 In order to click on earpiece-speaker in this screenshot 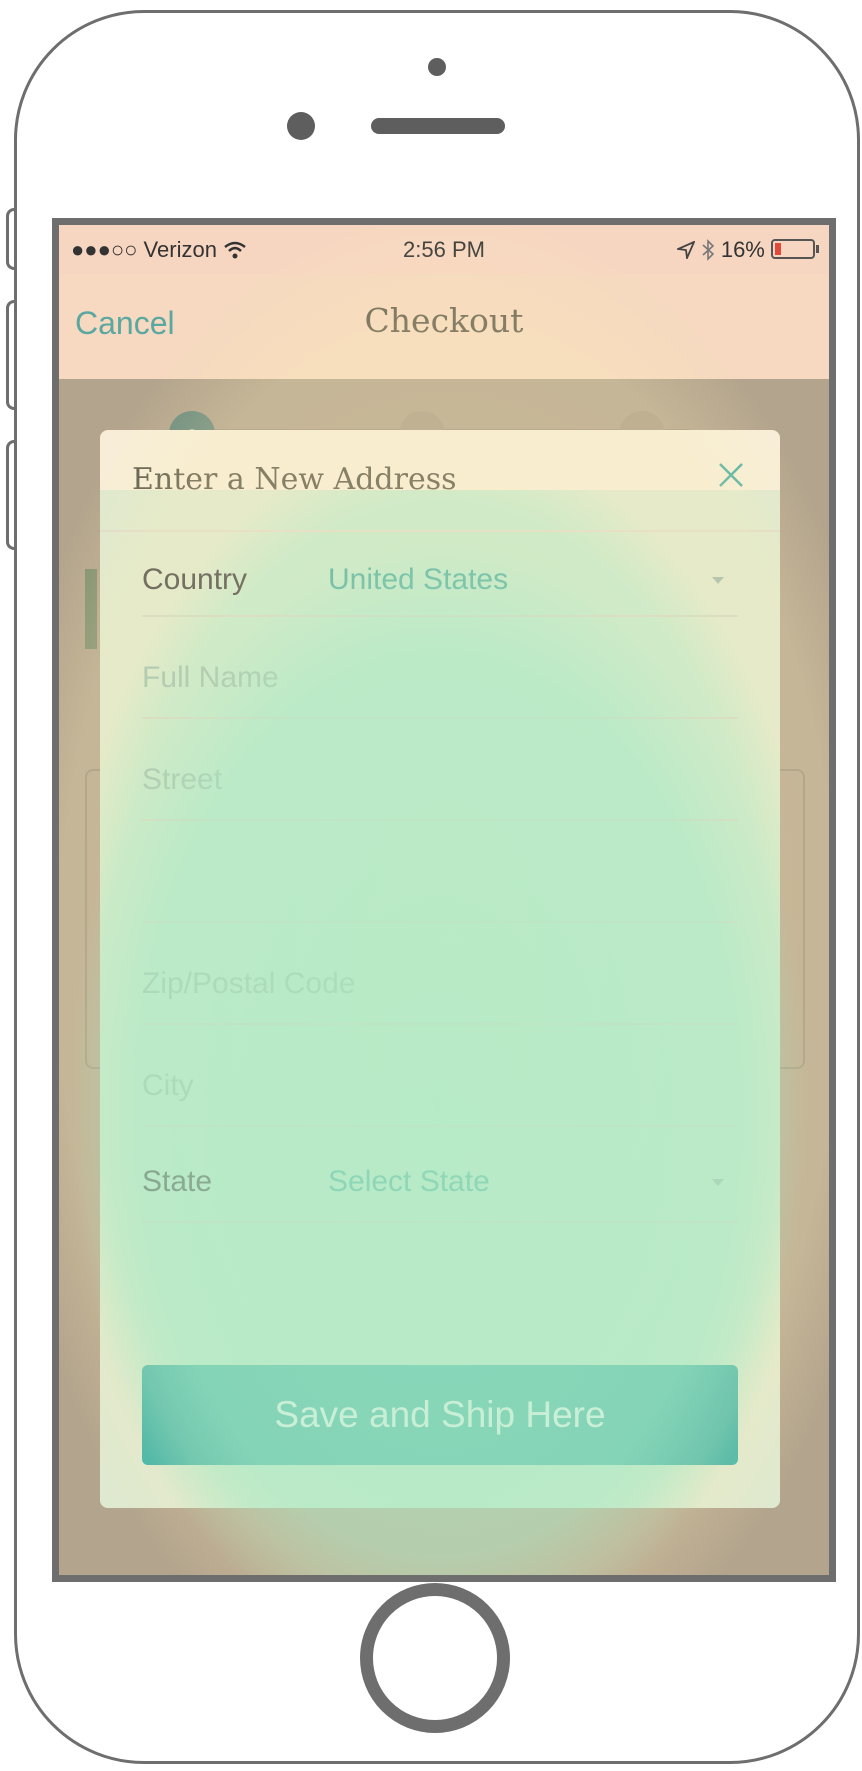, I will do `click(438, 126)`.